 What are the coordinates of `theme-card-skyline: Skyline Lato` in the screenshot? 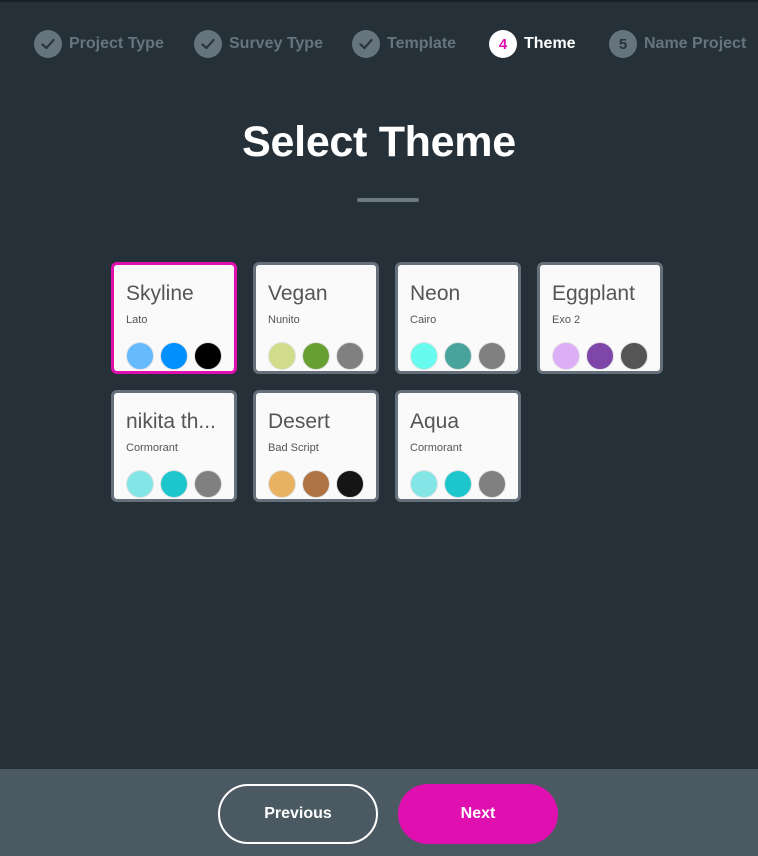 It's located at (174, 318).